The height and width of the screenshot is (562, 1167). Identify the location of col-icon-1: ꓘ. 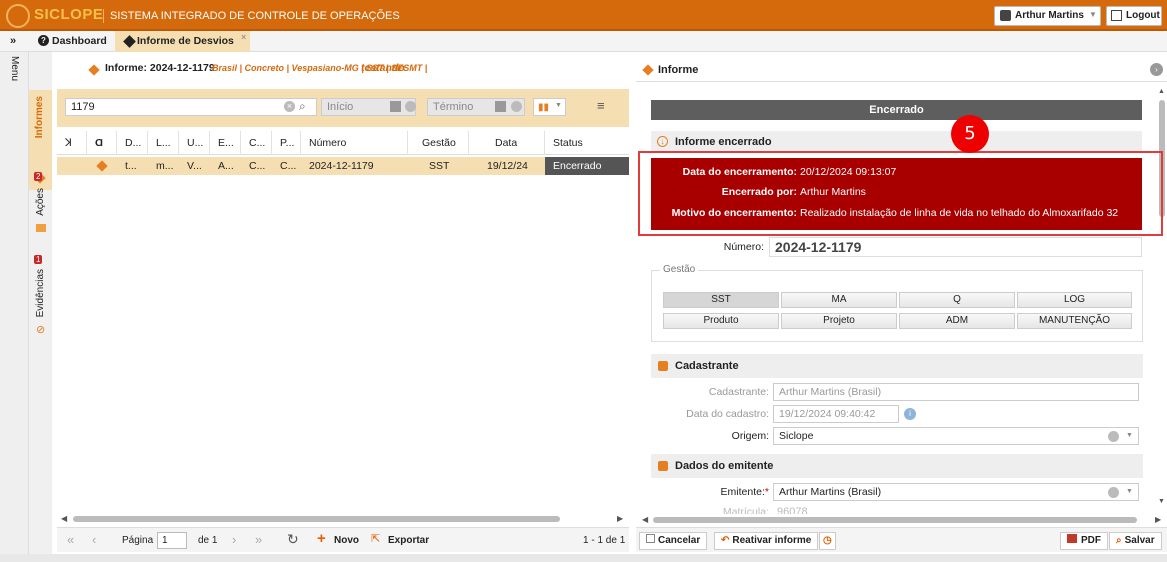
(72, 143).